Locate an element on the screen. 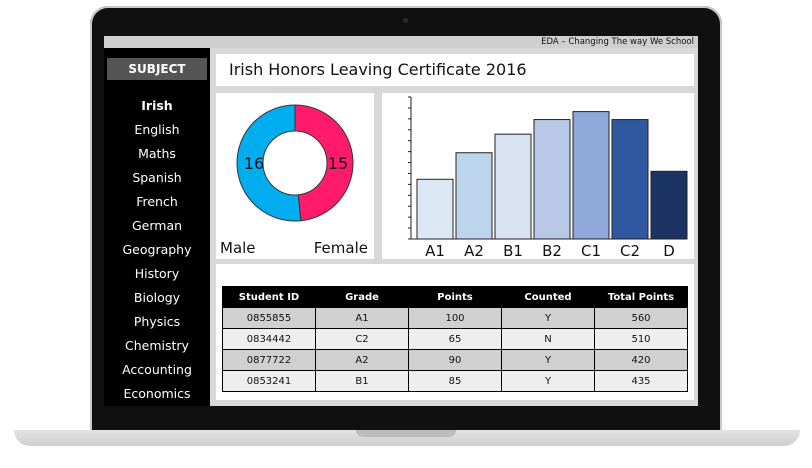 This screenshot has width=812, height=468. table-row: 0855855 A1 100 Y 560 is located at coordinates (455, 318).